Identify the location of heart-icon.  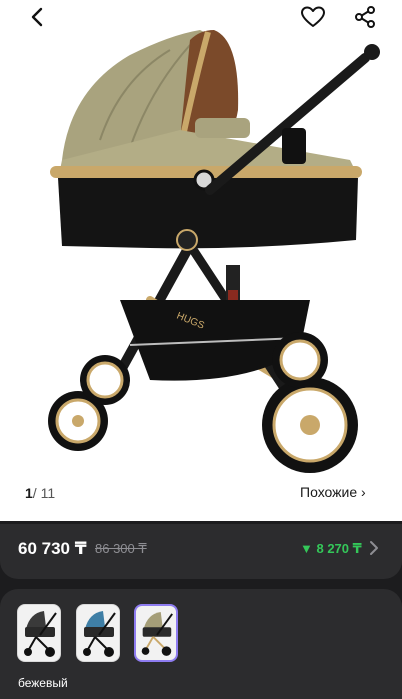
(313, 16).